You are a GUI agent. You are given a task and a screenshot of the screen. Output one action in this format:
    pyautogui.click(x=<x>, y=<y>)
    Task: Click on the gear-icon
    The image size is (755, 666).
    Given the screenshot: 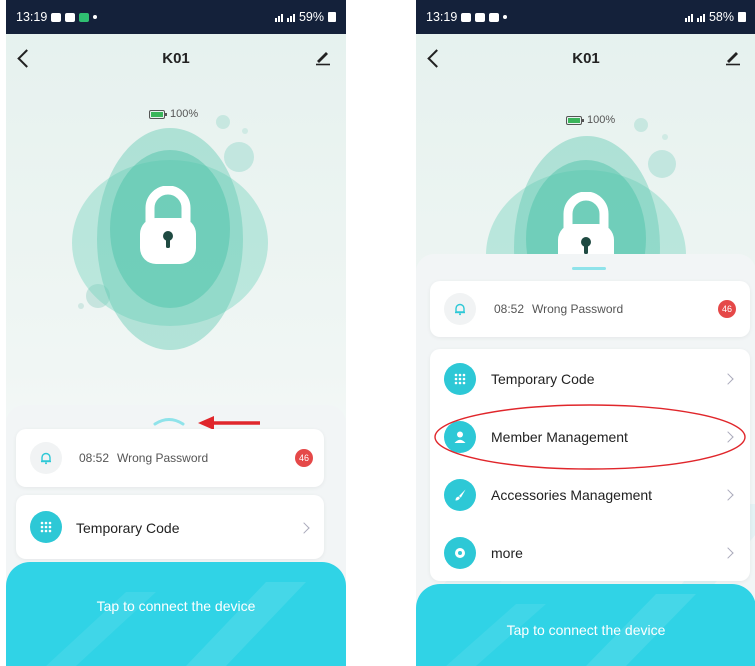 What is the action you would take?
    pyautogui.click(x=460, y=553)
    